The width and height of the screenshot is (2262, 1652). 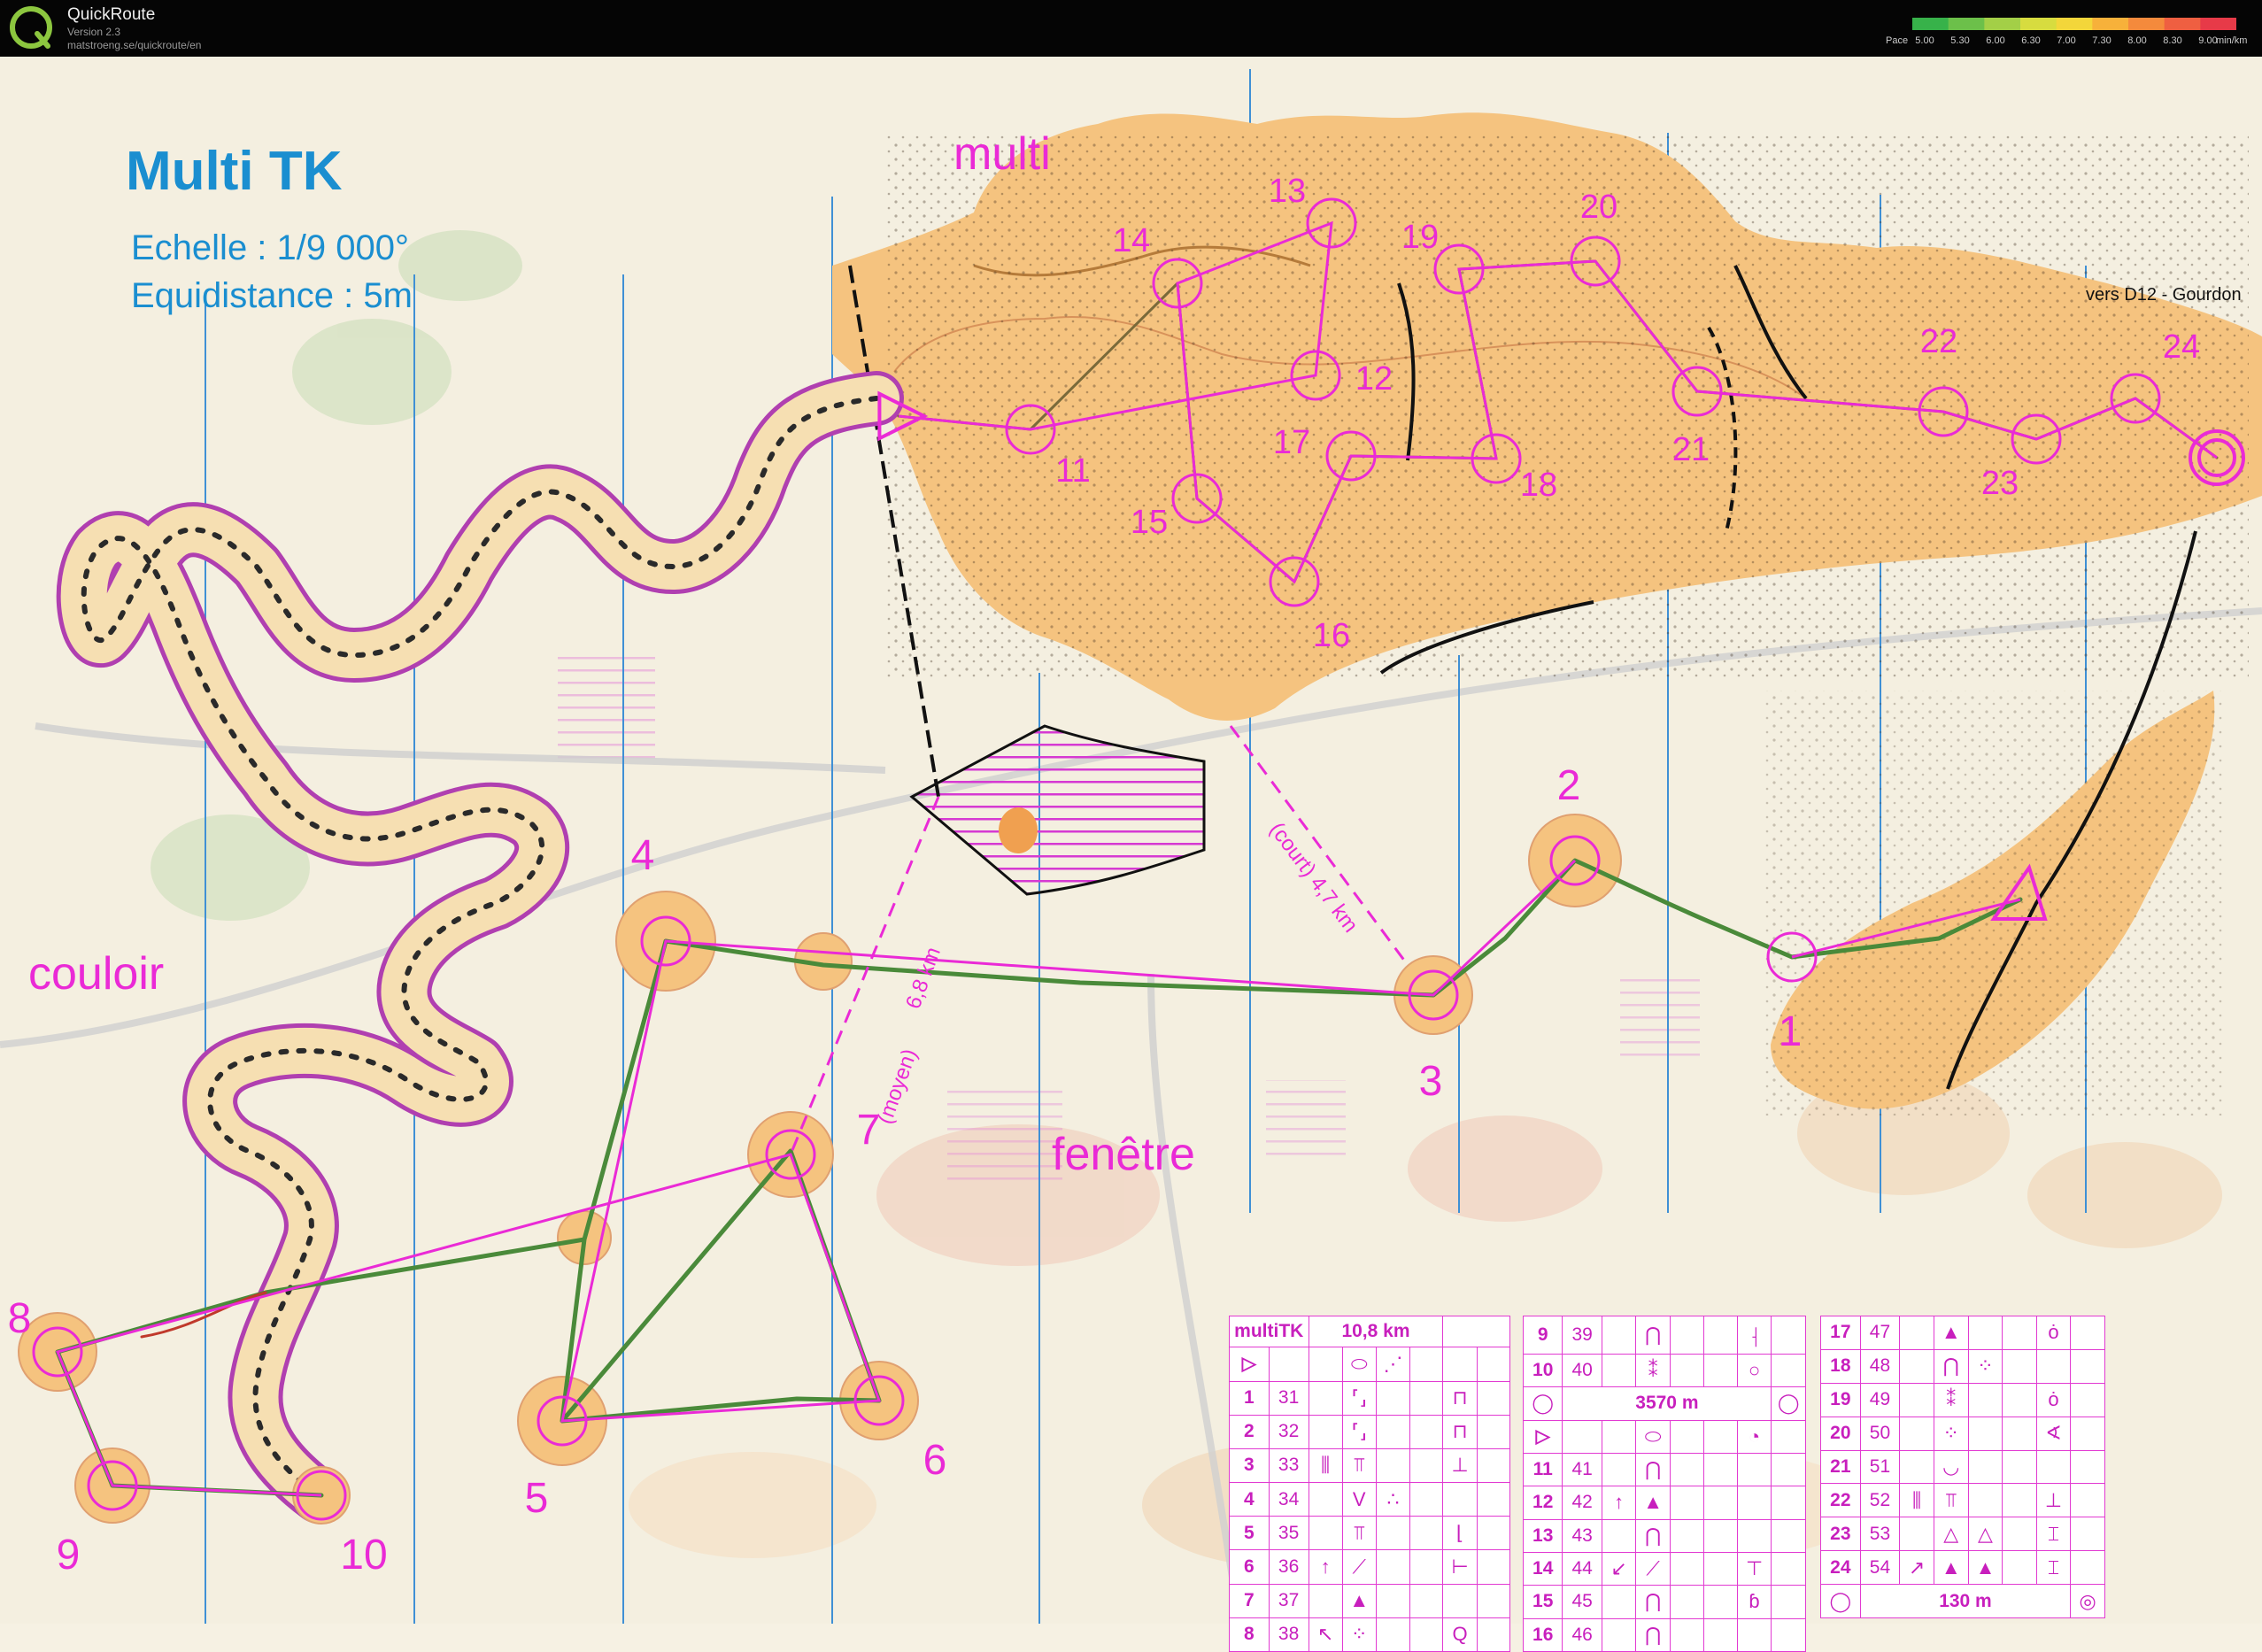 I want to click on description-cell: ⊢, so click(x=1460, y=1567).